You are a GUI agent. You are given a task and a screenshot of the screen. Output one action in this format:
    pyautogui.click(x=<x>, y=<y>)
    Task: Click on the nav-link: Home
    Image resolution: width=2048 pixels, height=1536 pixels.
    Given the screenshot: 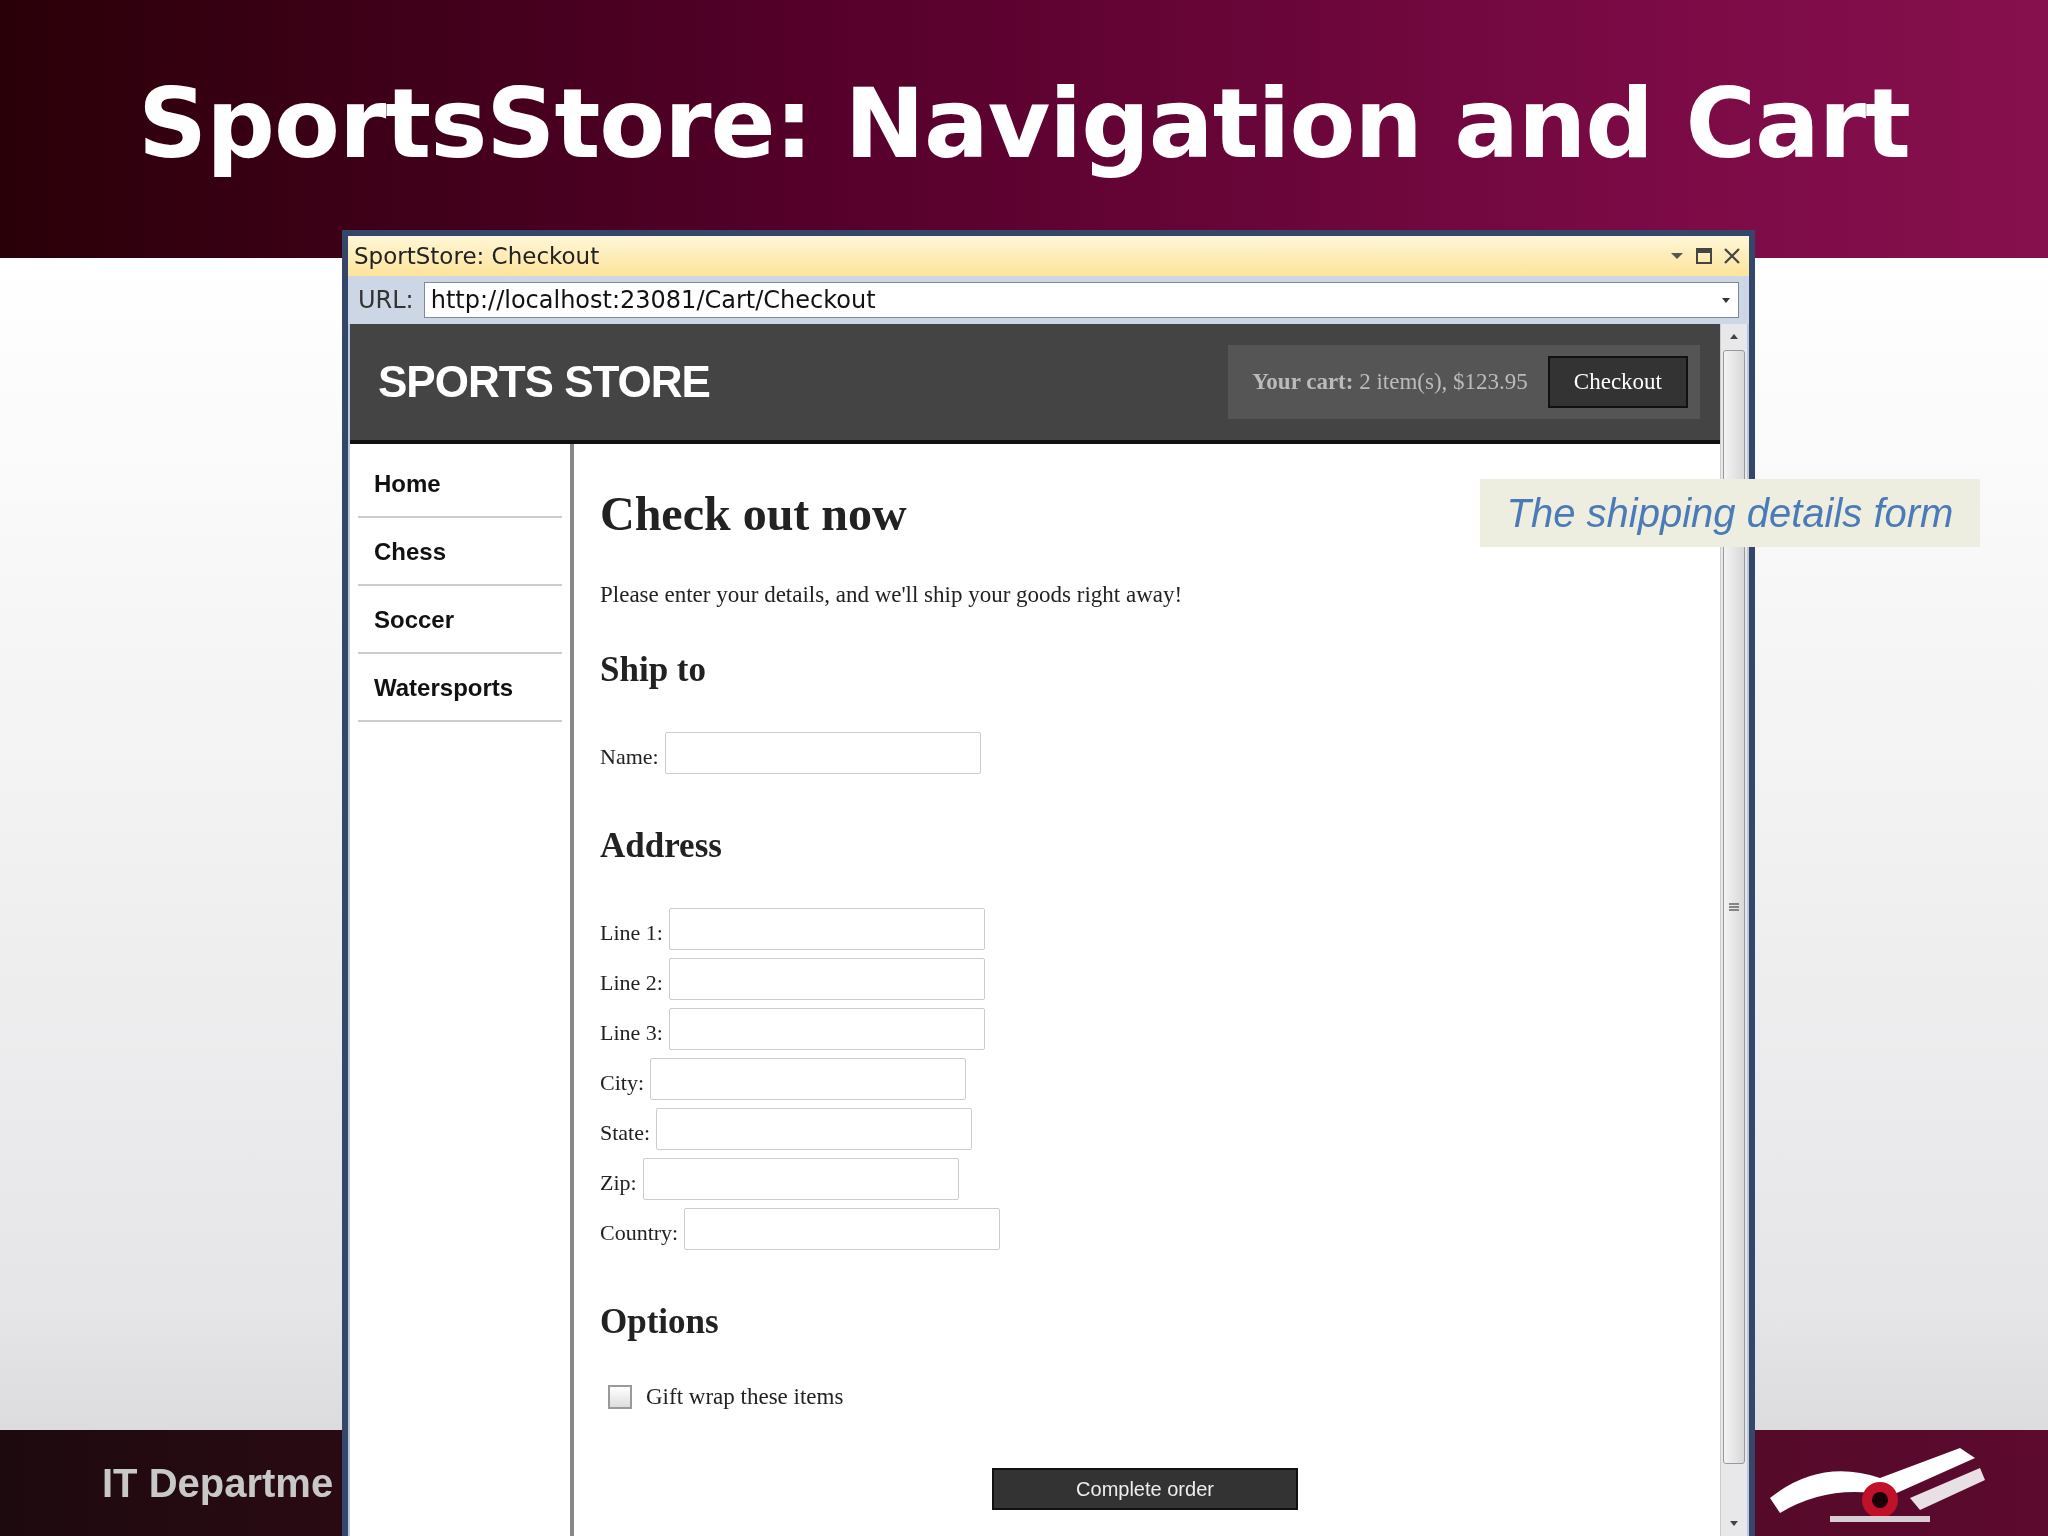 What is the action you would take?
    pyautogui.click(x=460, y=484)
    